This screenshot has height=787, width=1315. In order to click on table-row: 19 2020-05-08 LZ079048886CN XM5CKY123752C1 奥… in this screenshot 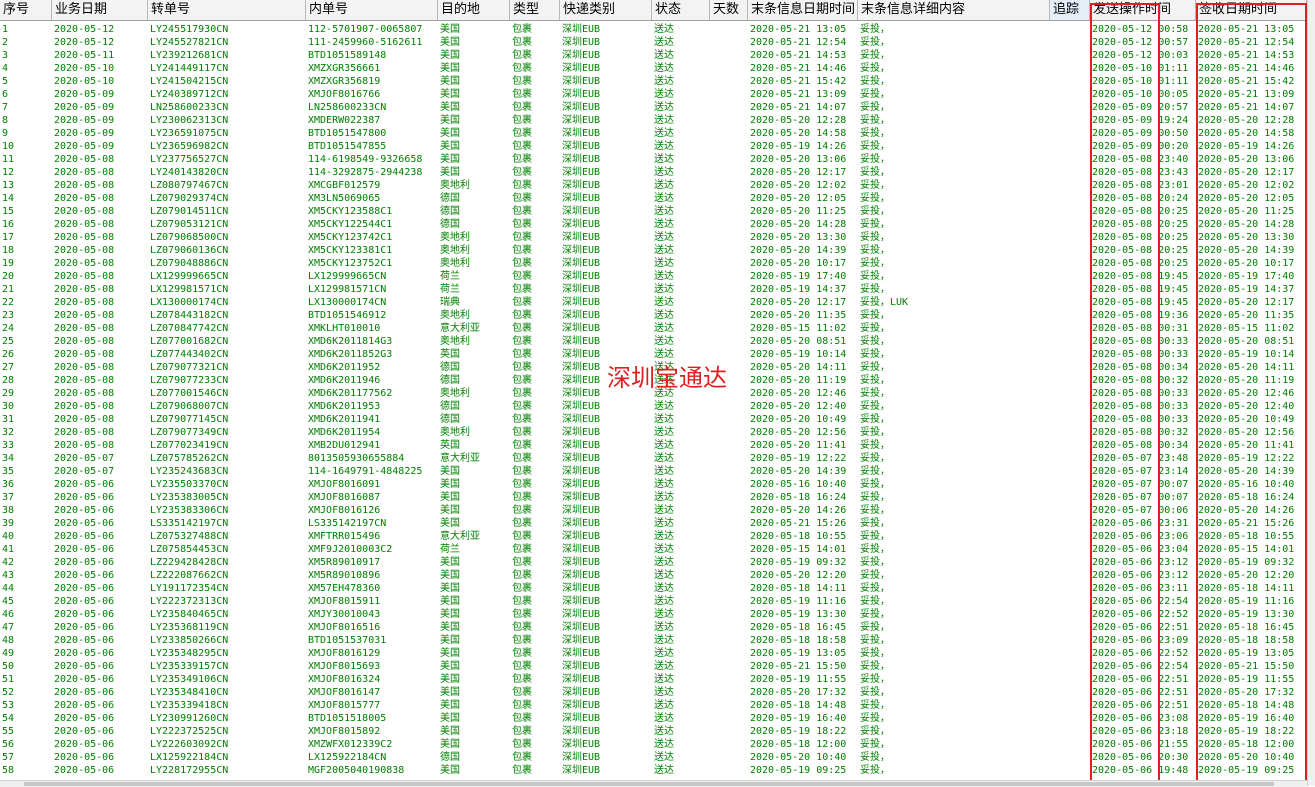, I will do `click(657, 263)`.